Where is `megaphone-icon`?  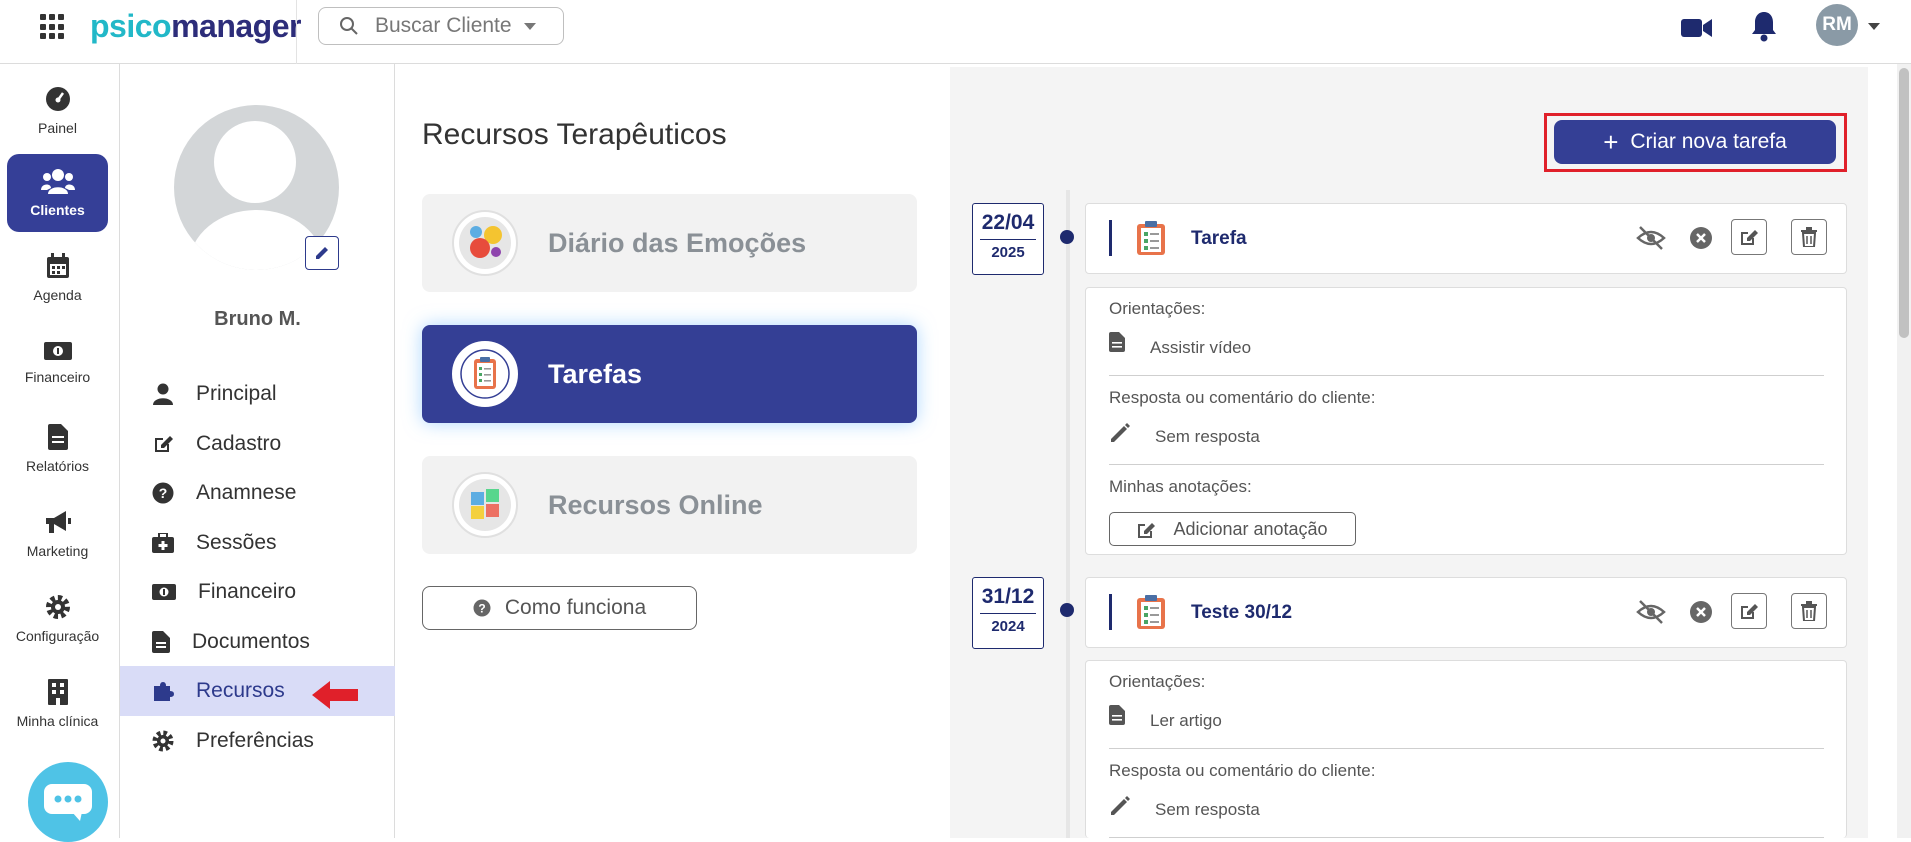 megaphone-icon is located at coordinates (58, 522).